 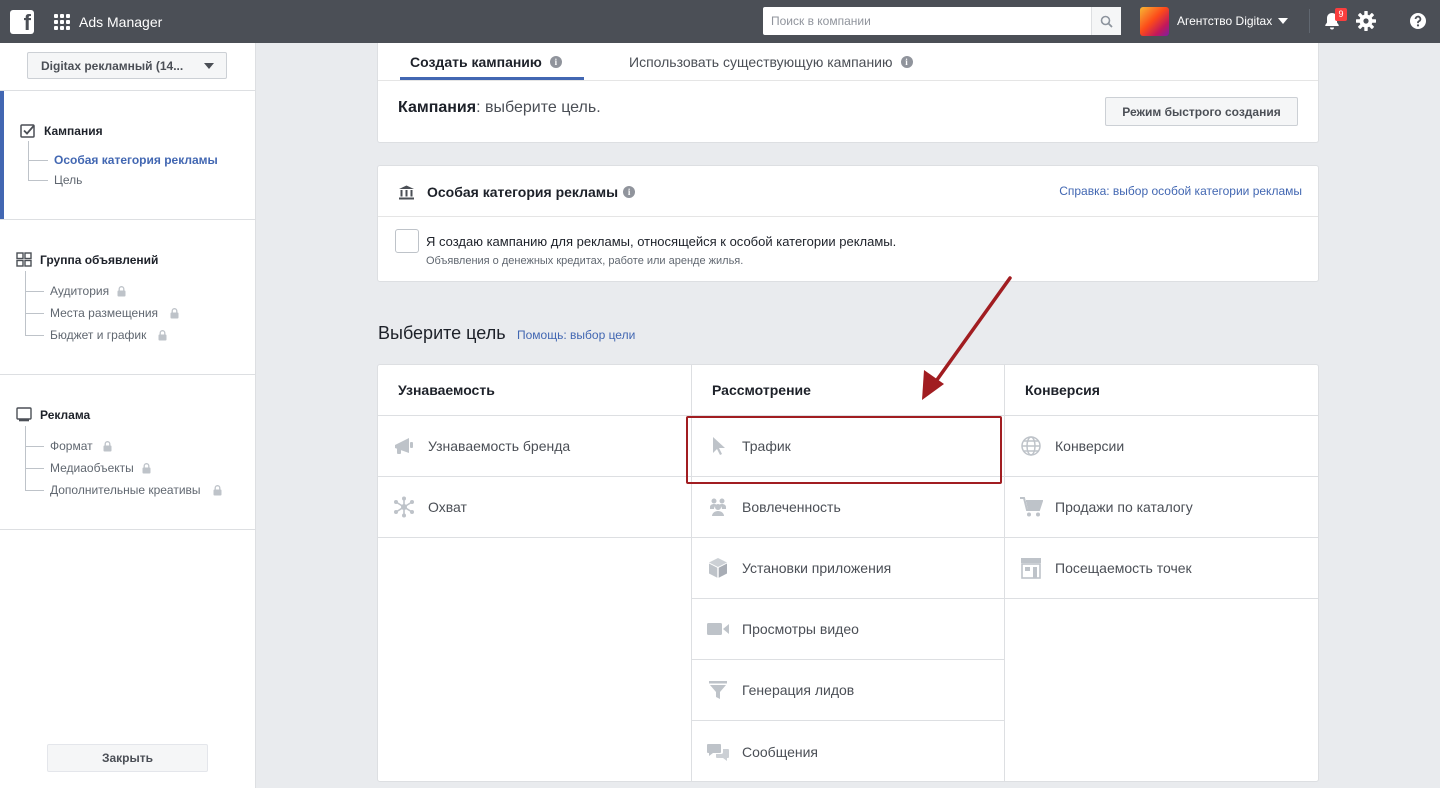 What do you see at coordinates (442, 333) in the screenshot?
I see `choose-goal-title: Выберите цель` at bounding box center [442, 333].